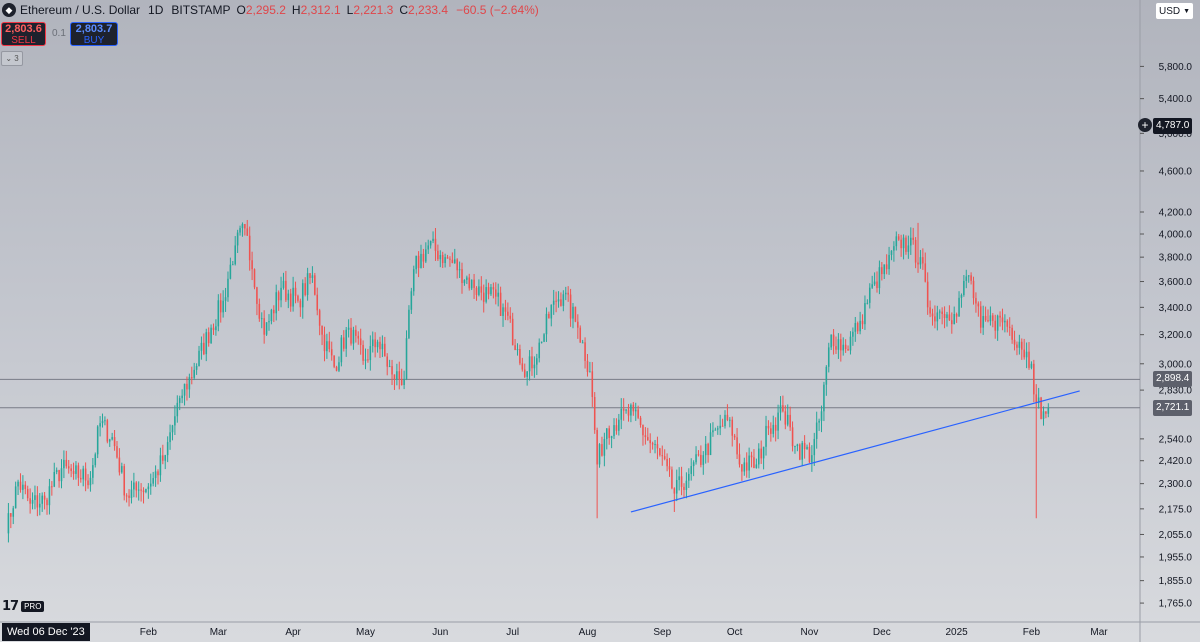 The width and height of the screenshot is (1200, 642). What do you see at coordinates (59, 33) in the screenshot?
I see `spread-value: 0.1` at bounding box center [59, 33].